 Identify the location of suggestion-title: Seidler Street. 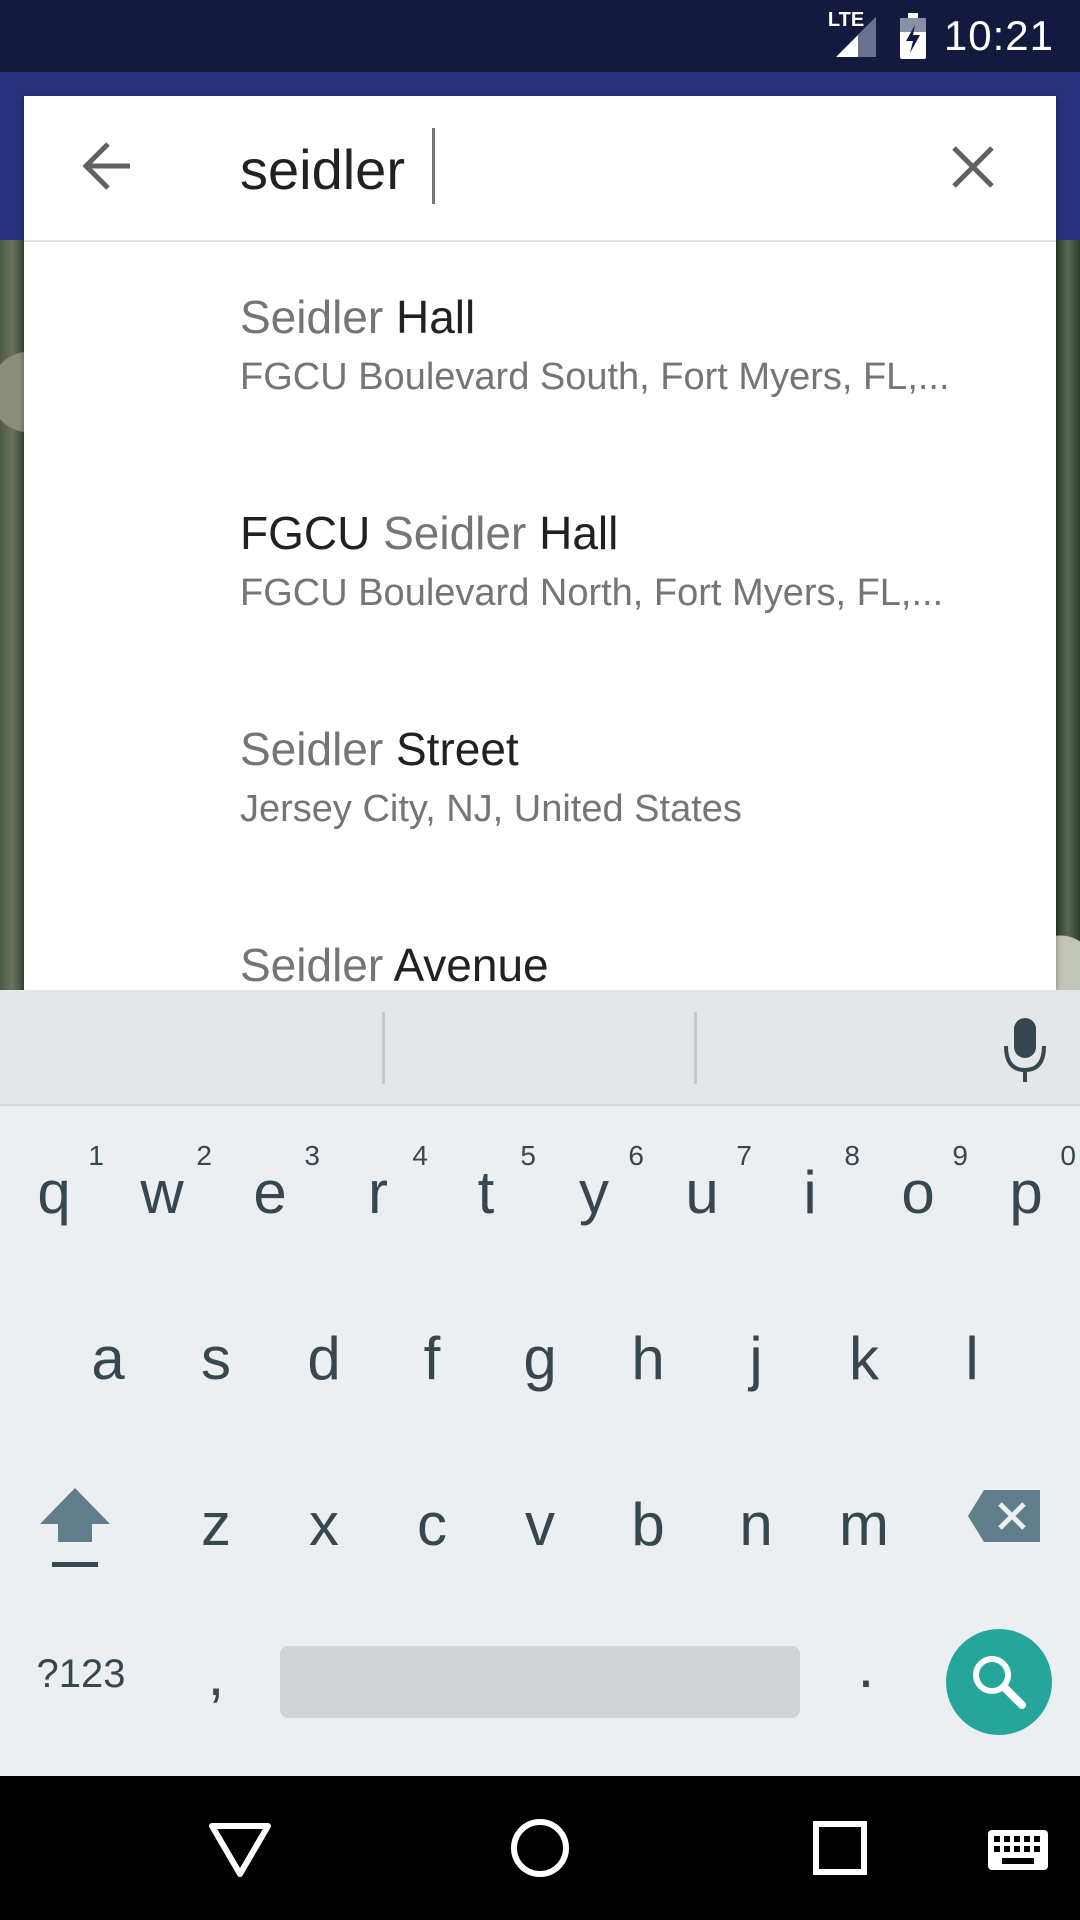
(379, 749).